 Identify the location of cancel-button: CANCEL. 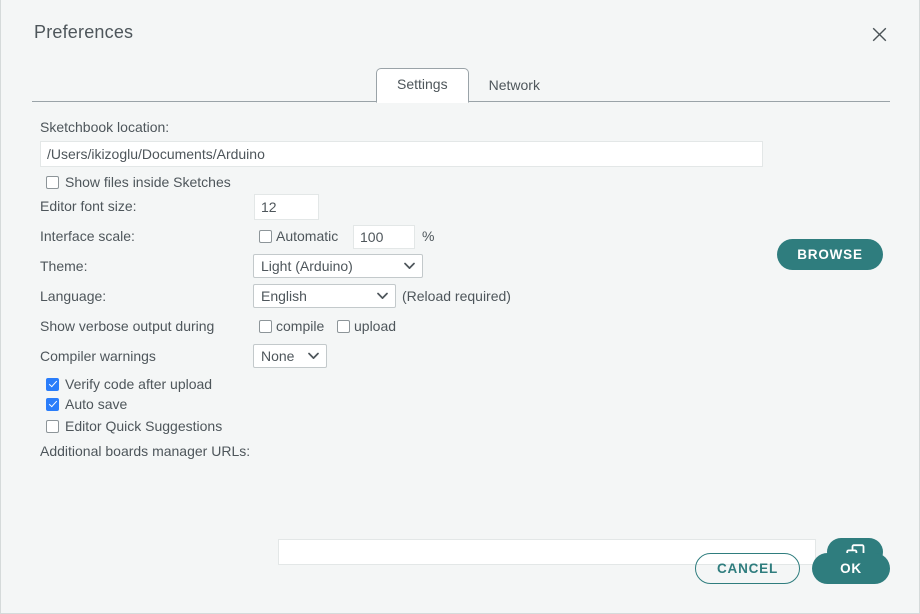
(747, 568).